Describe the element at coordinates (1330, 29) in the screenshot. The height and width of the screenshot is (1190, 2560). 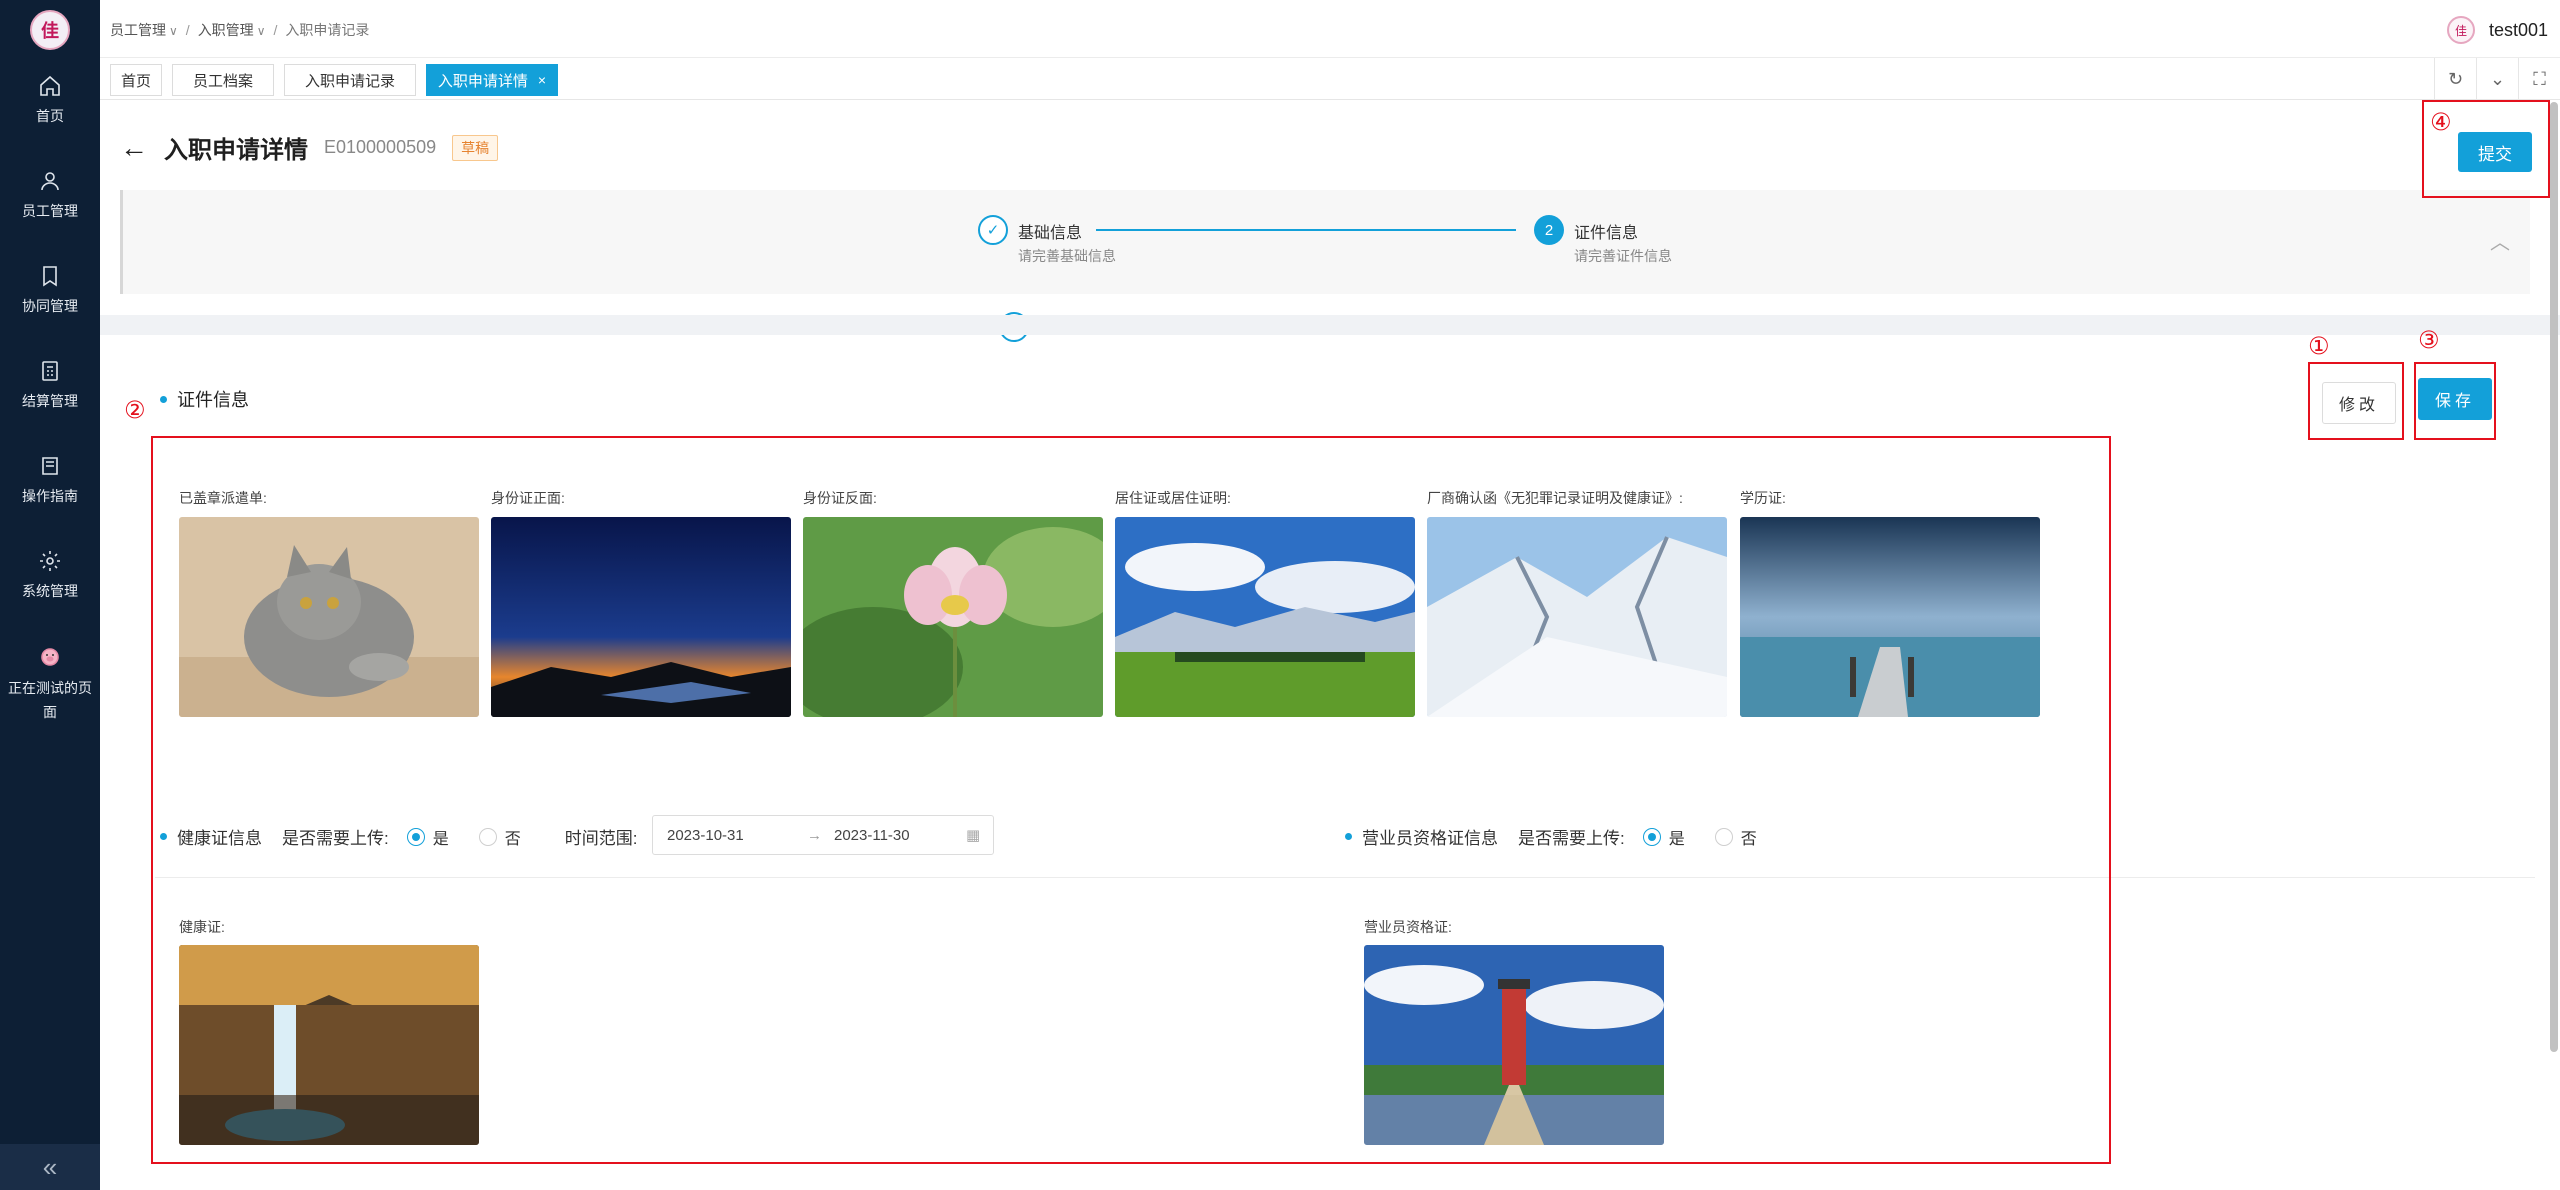
I see `top-header: 员工管理 ∨ / 入职管理 ∨ / 入职申请记录 佳 test001` at that location.